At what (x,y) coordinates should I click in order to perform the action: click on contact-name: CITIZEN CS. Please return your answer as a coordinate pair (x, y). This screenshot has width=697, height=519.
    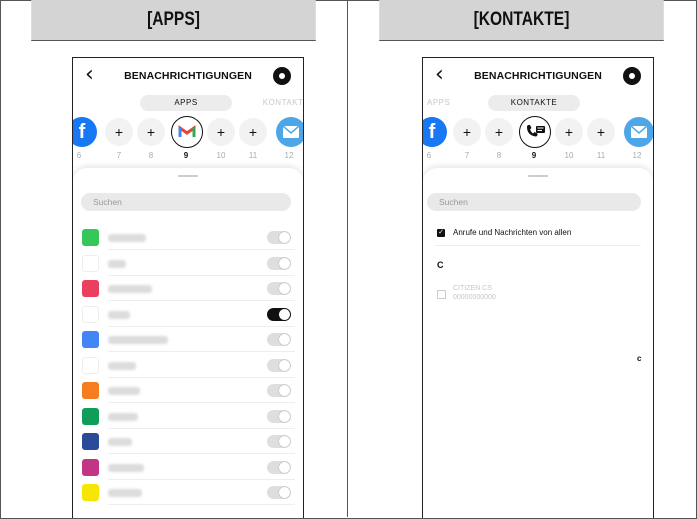
    Looking at the image, I should click on (472, 288).